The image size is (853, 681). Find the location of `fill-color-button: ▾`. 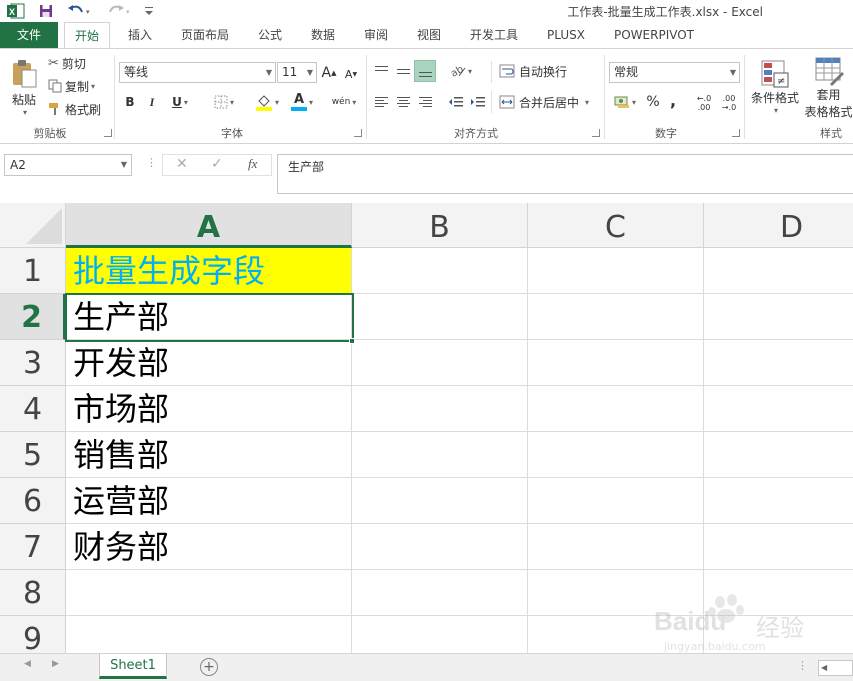

fill-color-button: ▾ is located at coordinates (267, 102).